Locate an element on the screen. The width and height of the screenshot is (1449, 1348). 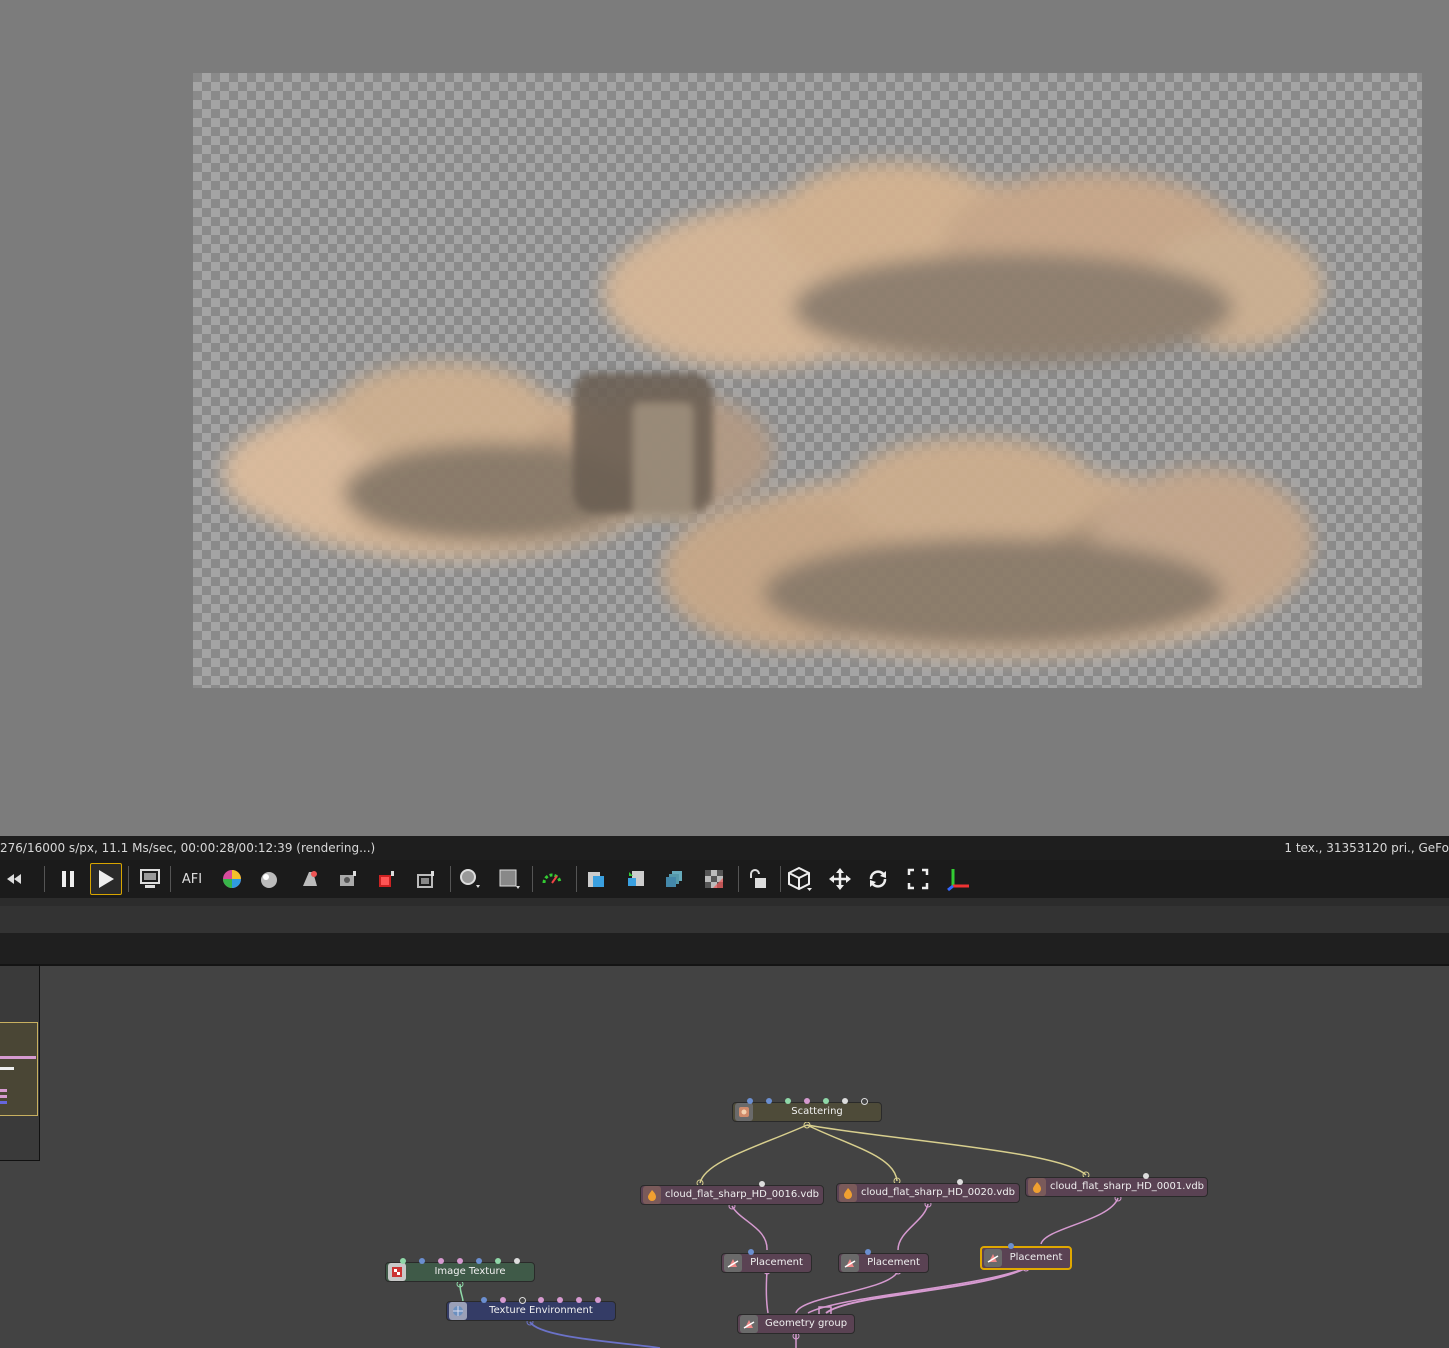
color-wheel-icon is located at coordinates (232, 879).